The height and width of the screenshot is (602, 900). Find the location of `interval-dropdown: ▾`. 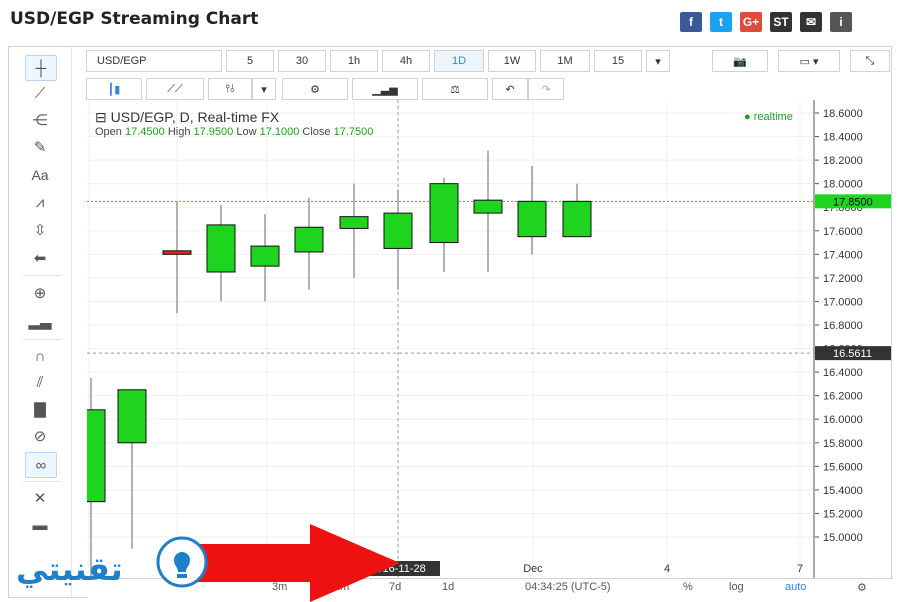

interval-dropdown: ▾ is located at coordinates (658, 61).